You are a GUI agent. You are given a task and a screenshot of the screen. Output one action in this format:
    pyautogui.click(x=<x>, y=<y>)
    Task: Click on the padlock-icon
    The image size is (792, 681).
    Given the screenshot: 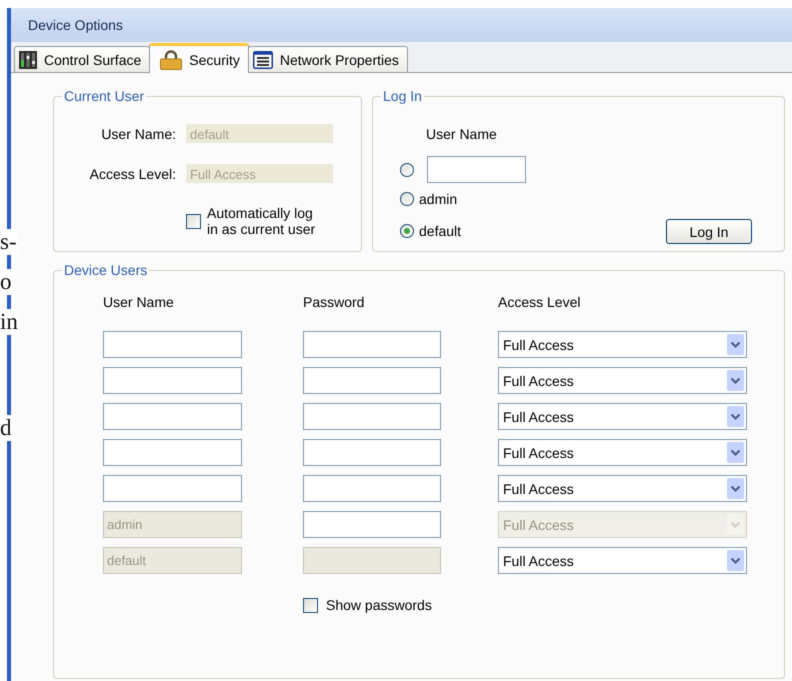 What is the action you would take?
    pyautogui.click(x=171, y=60)
    